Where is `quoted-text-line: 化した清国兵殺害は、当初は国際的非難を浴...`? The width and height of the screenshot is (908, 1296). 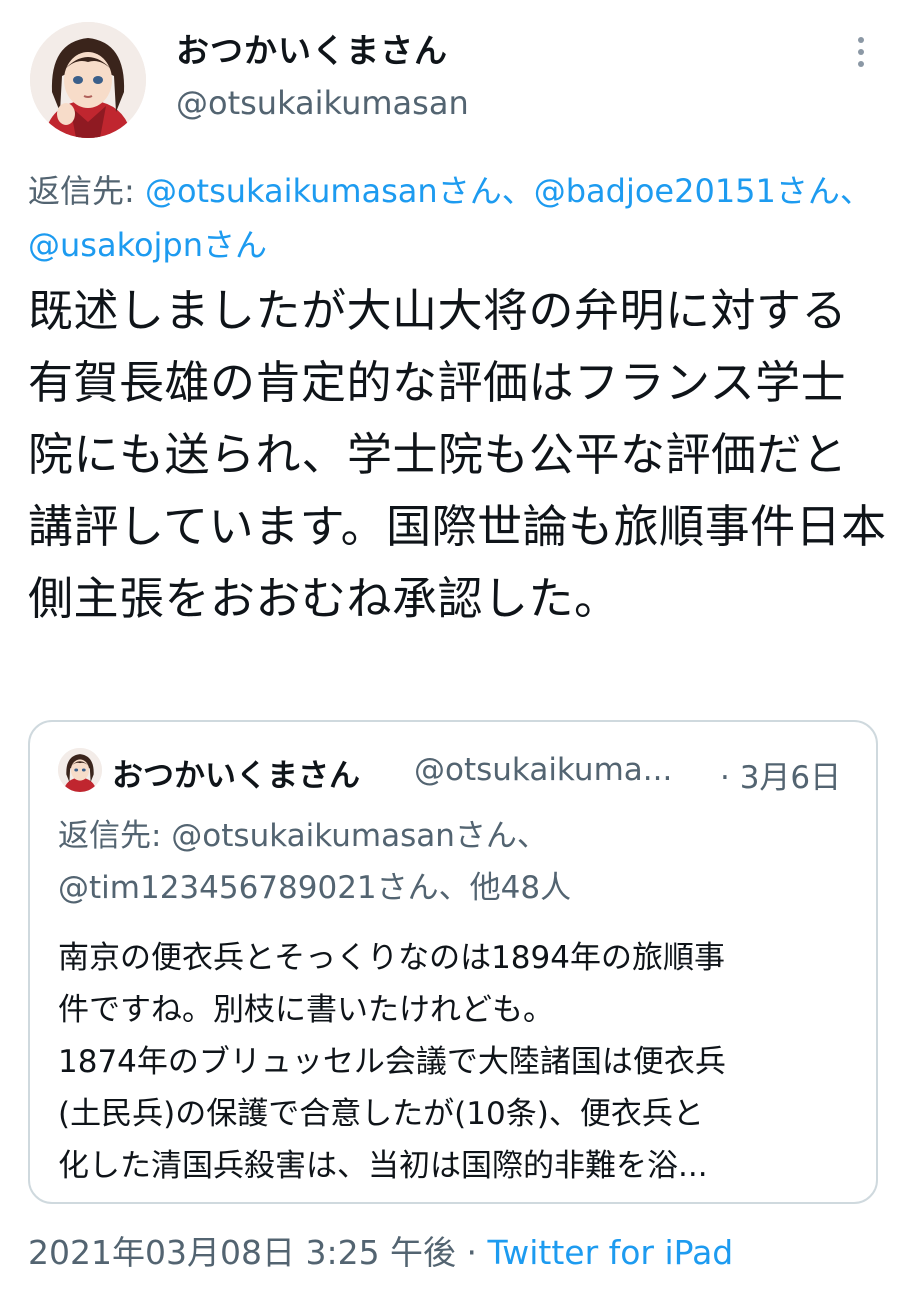 quoted-text-line: 化した清国兵殺害は、当初は国際的非難を浴... is located at coordinates (383, 1166).